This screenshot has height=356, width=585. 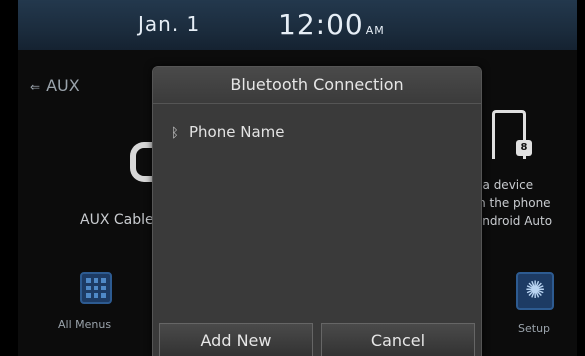 I want to click on cancel-button: Cancel, so click(x=398, y=339).